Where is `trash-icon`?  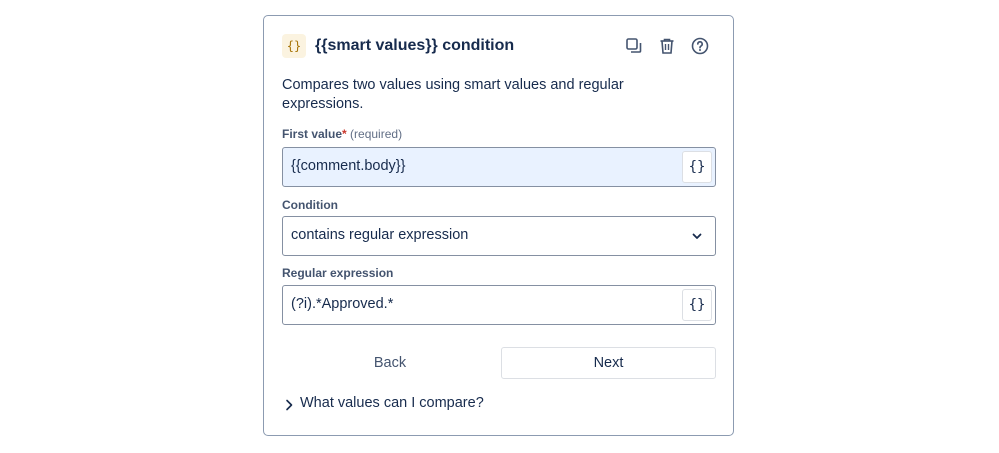 trash-icon is located at coordinates (667, 46).